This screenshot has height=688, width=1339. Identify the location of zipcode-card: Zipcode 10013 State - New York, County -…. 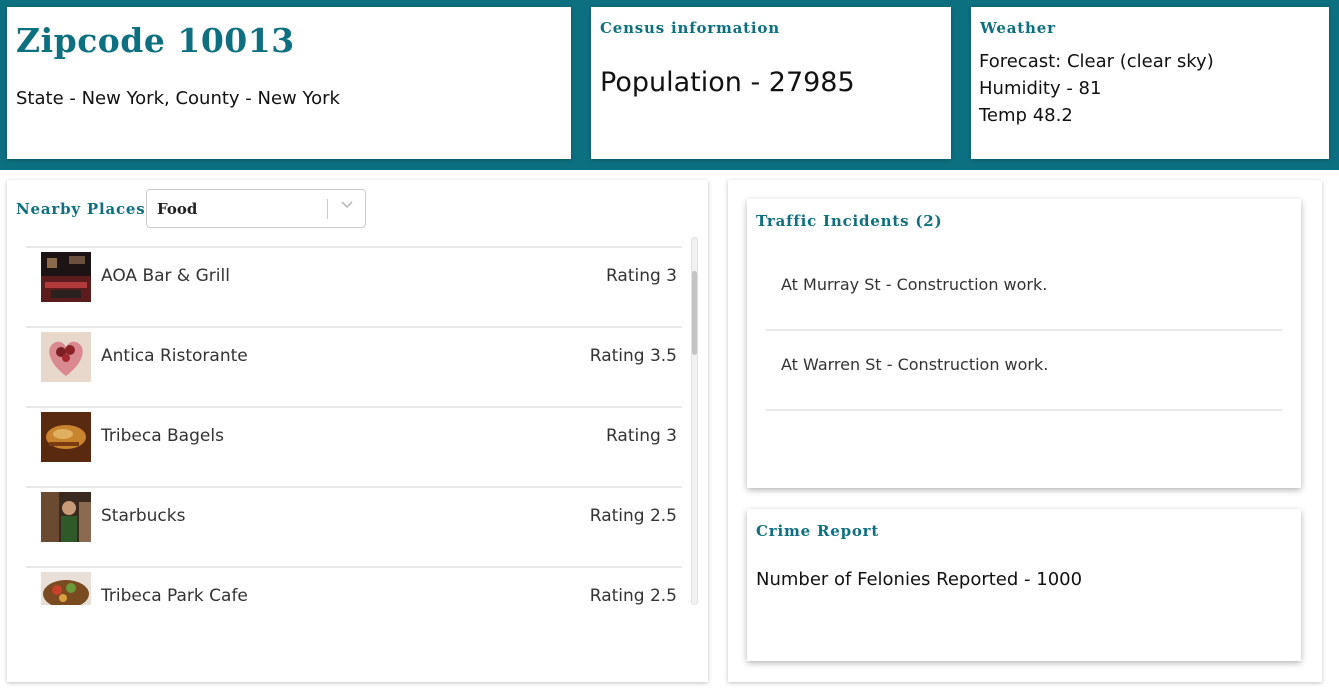
(289, 83).